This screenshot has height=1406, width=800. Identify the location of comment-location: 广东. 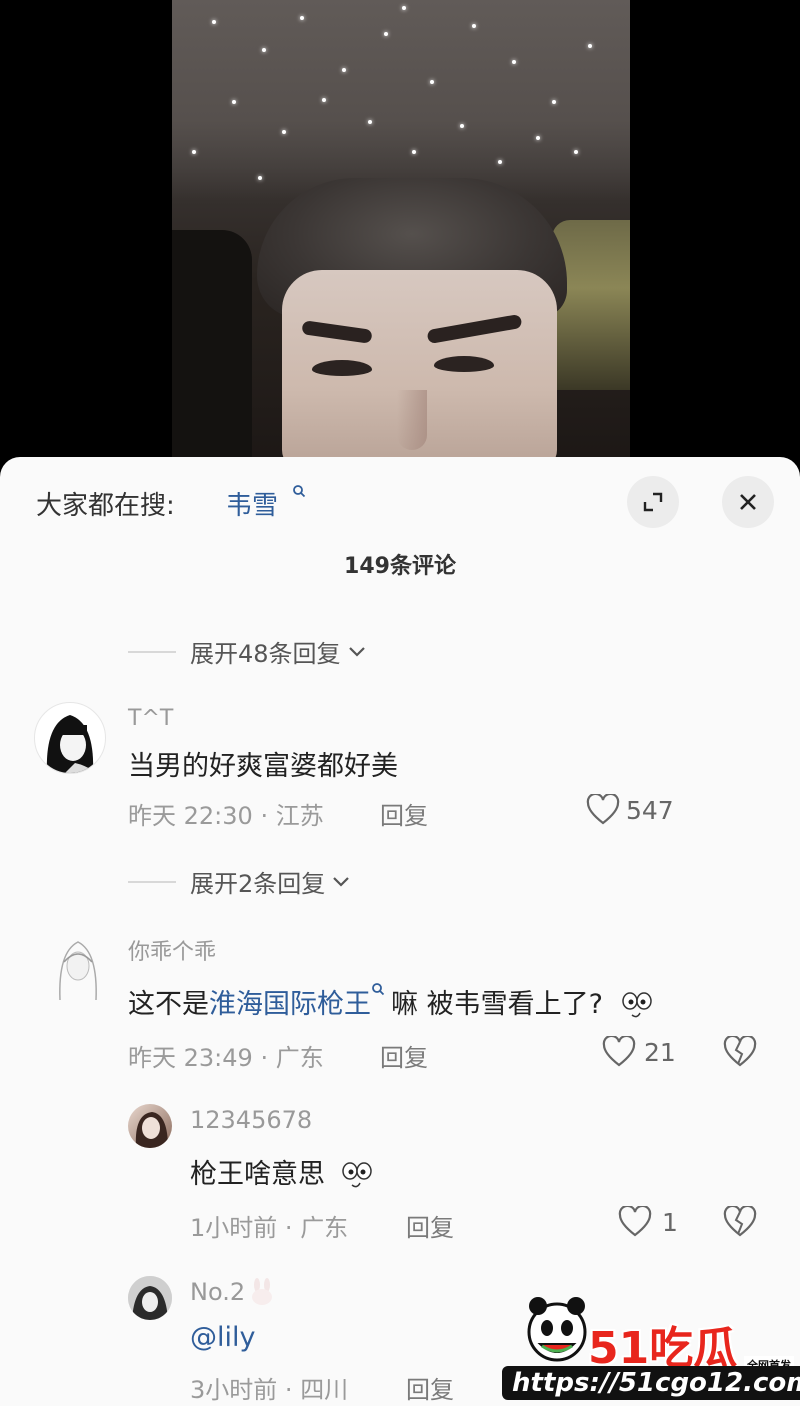
(299, 1058).